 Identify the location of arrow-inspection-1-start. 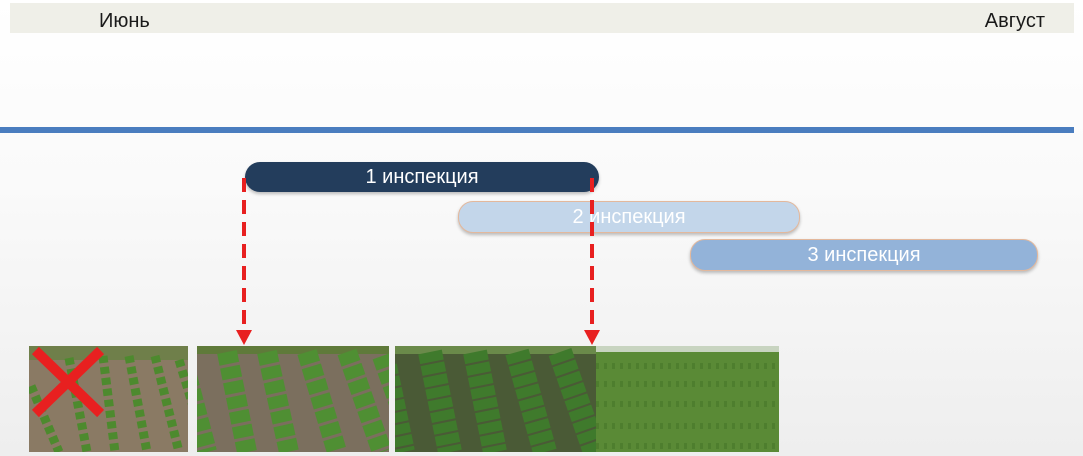
(244, 261).